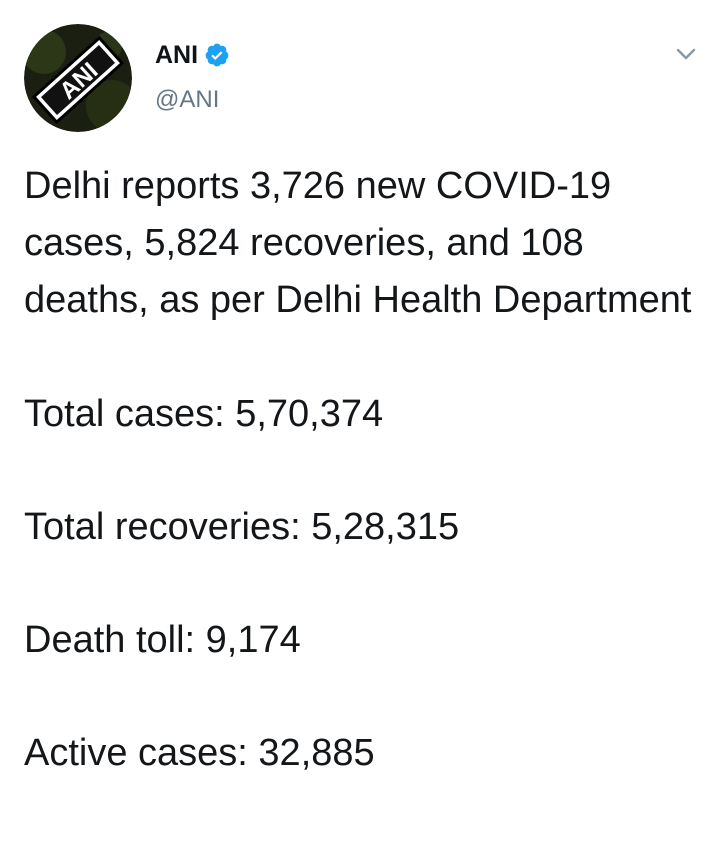 This screenshot has width=720, height=850. What do you see at coordinates (204, 414) in the screenshot?
I see `stat-total-cases: Total cases: 5,70,374` at bounding box center [204, 414].